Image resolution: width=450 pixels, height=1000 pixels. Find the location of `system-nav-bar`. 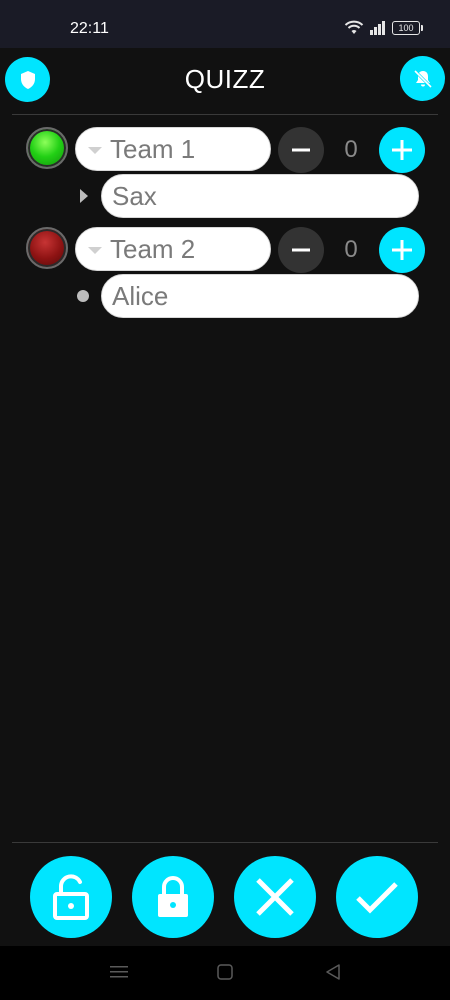

system-nav-bar is located at coordinates (225, 973).